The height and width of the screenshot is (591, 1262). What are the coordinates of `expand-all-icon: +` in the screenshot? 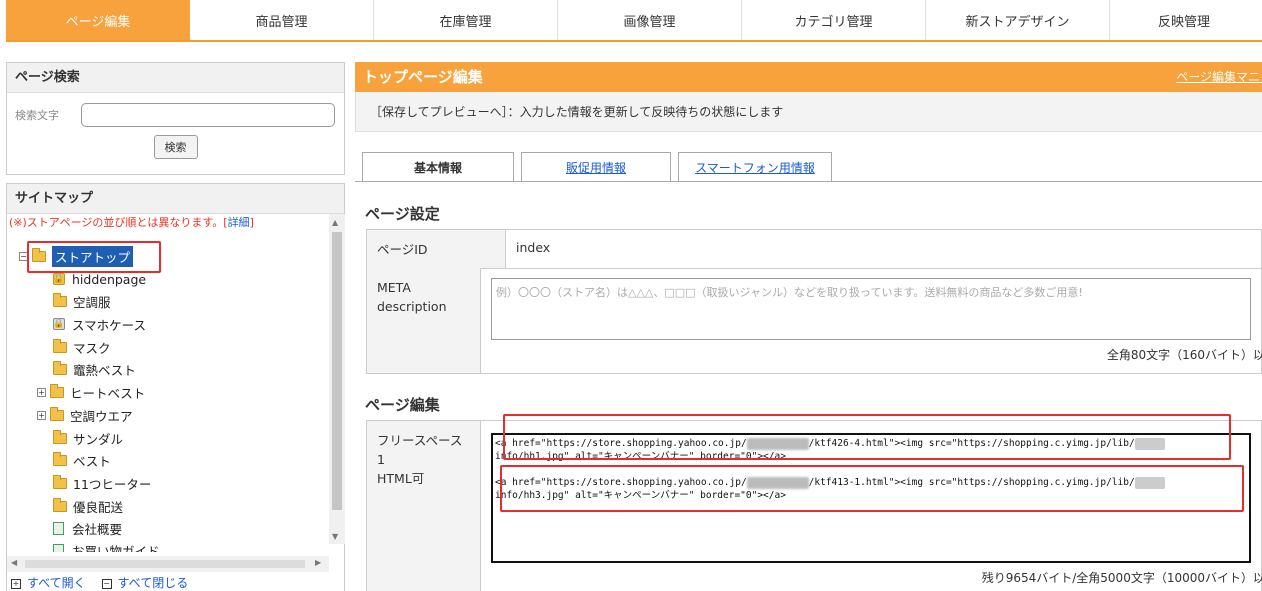 It's located at (16, 583).